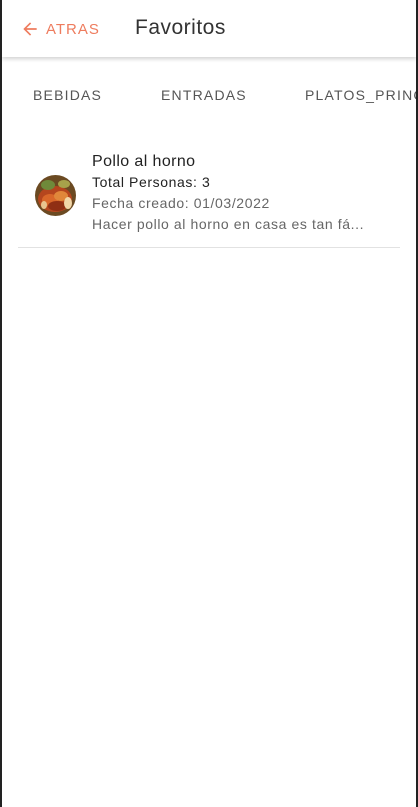  I want to click on arrow-left-icon, so click(33, 29).